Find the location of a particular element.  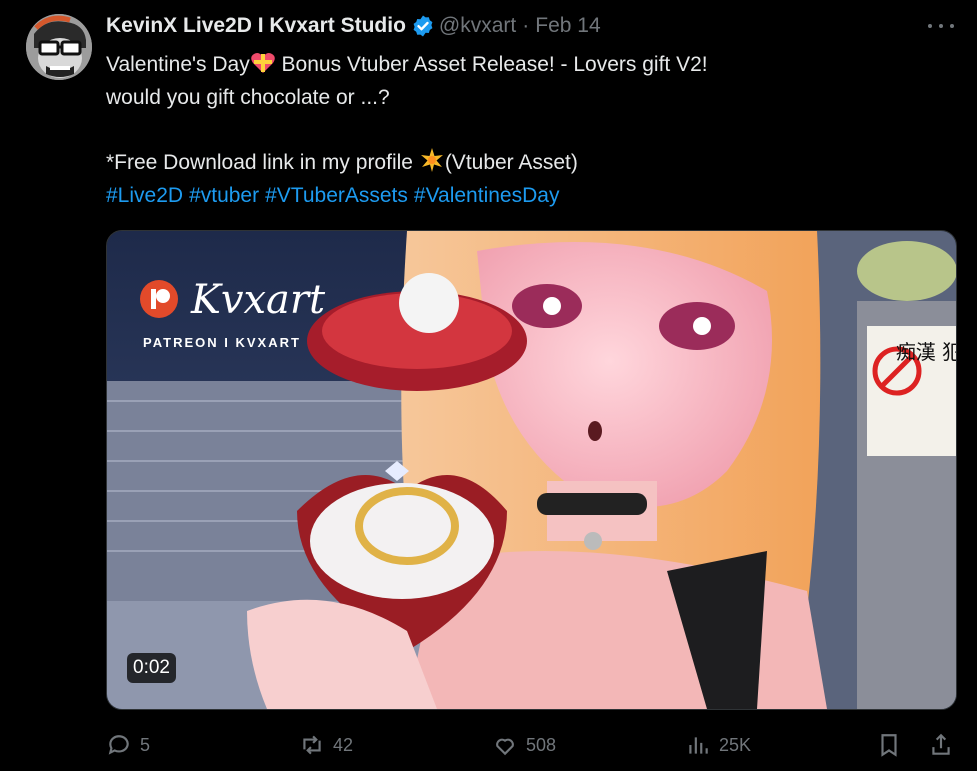

patreon-brand-text: Kvxart is located at coordinates (258, 300).